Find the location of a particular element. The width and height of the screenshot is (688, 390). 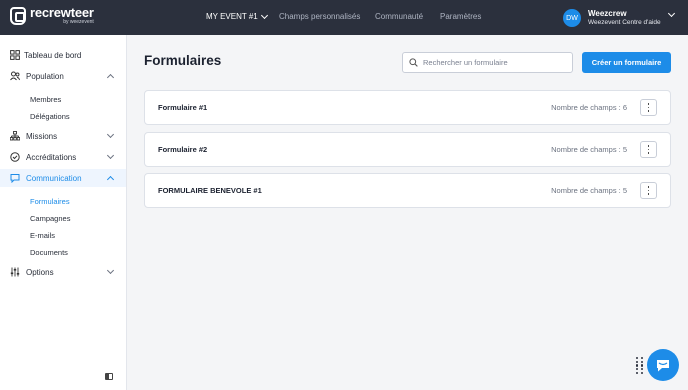

sidebar-subitem-formulaires: Formulaires is located at coordinates (50, 201).